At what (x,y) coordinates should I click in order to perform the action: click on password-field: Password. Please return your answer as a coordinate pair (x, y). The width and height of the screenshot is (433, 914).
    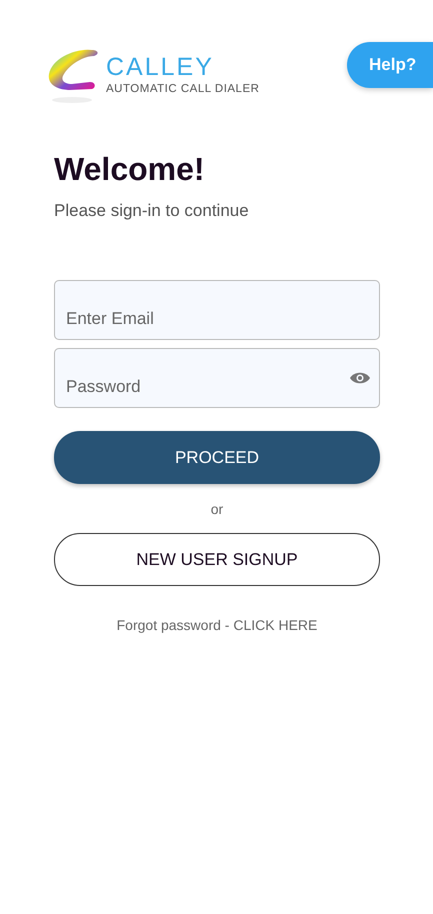
    Looking at the image, I should click on (217, 378).